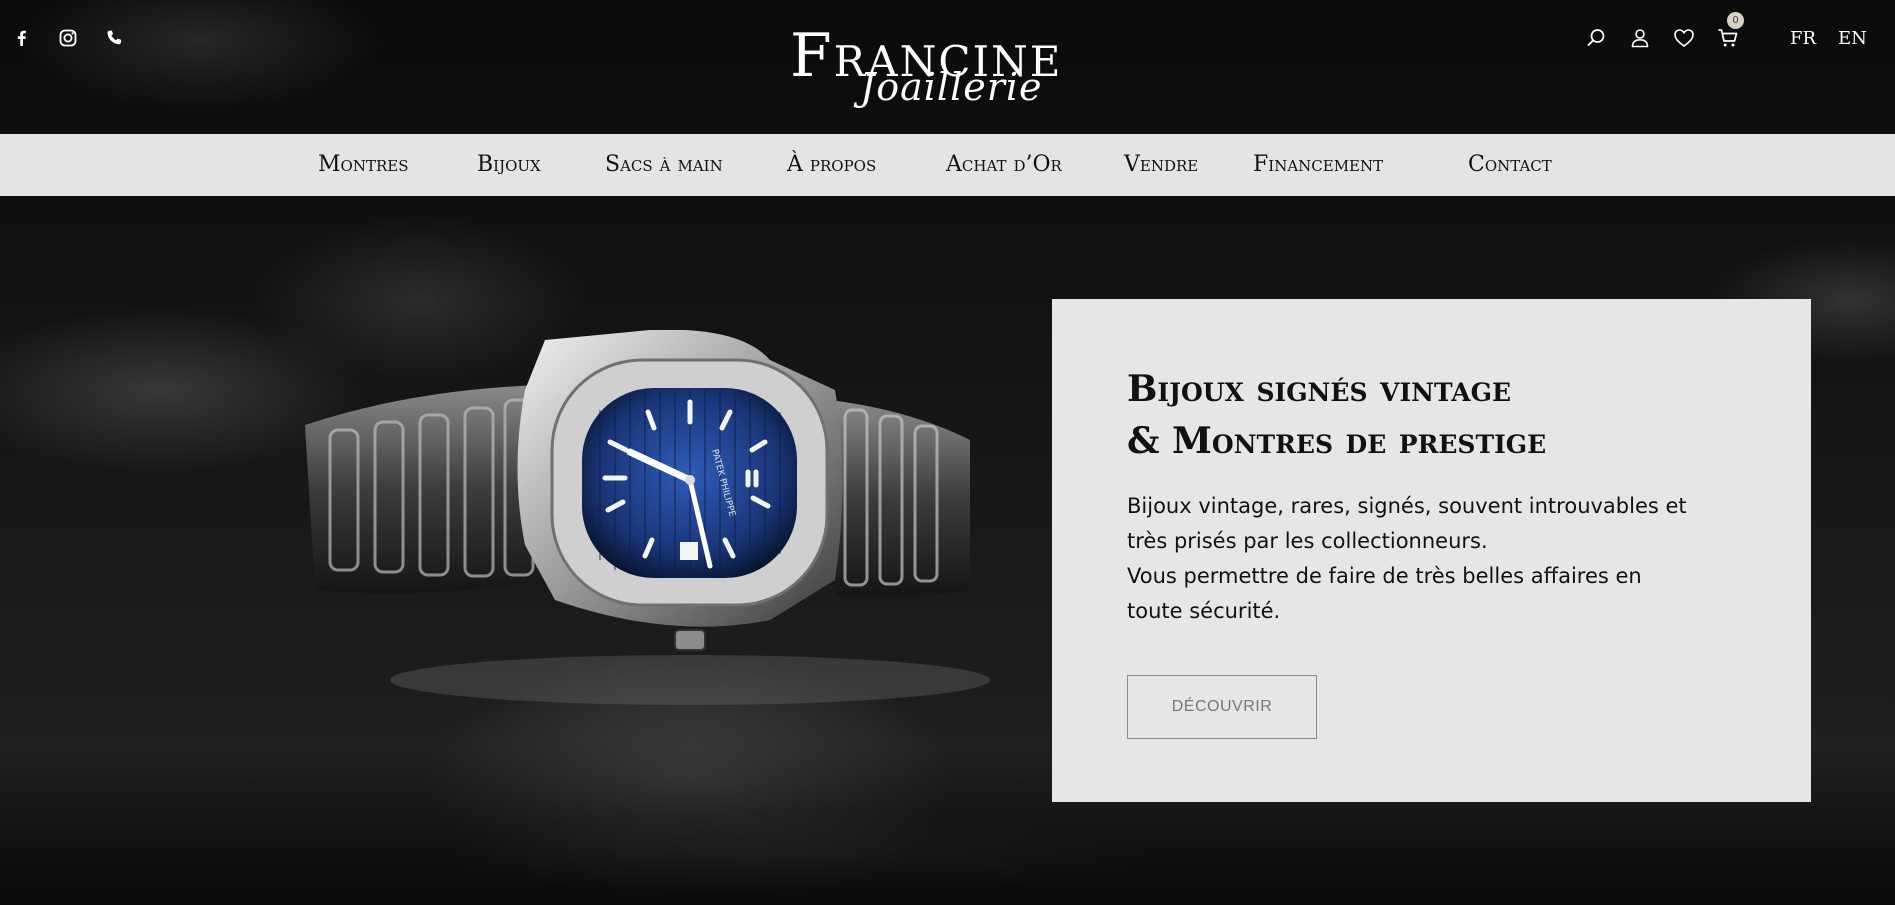 This screenshot has height=905, width=1895. Describe the element at coordinates (1640, 38) in the screenshot. I see `user-icon` at that location.